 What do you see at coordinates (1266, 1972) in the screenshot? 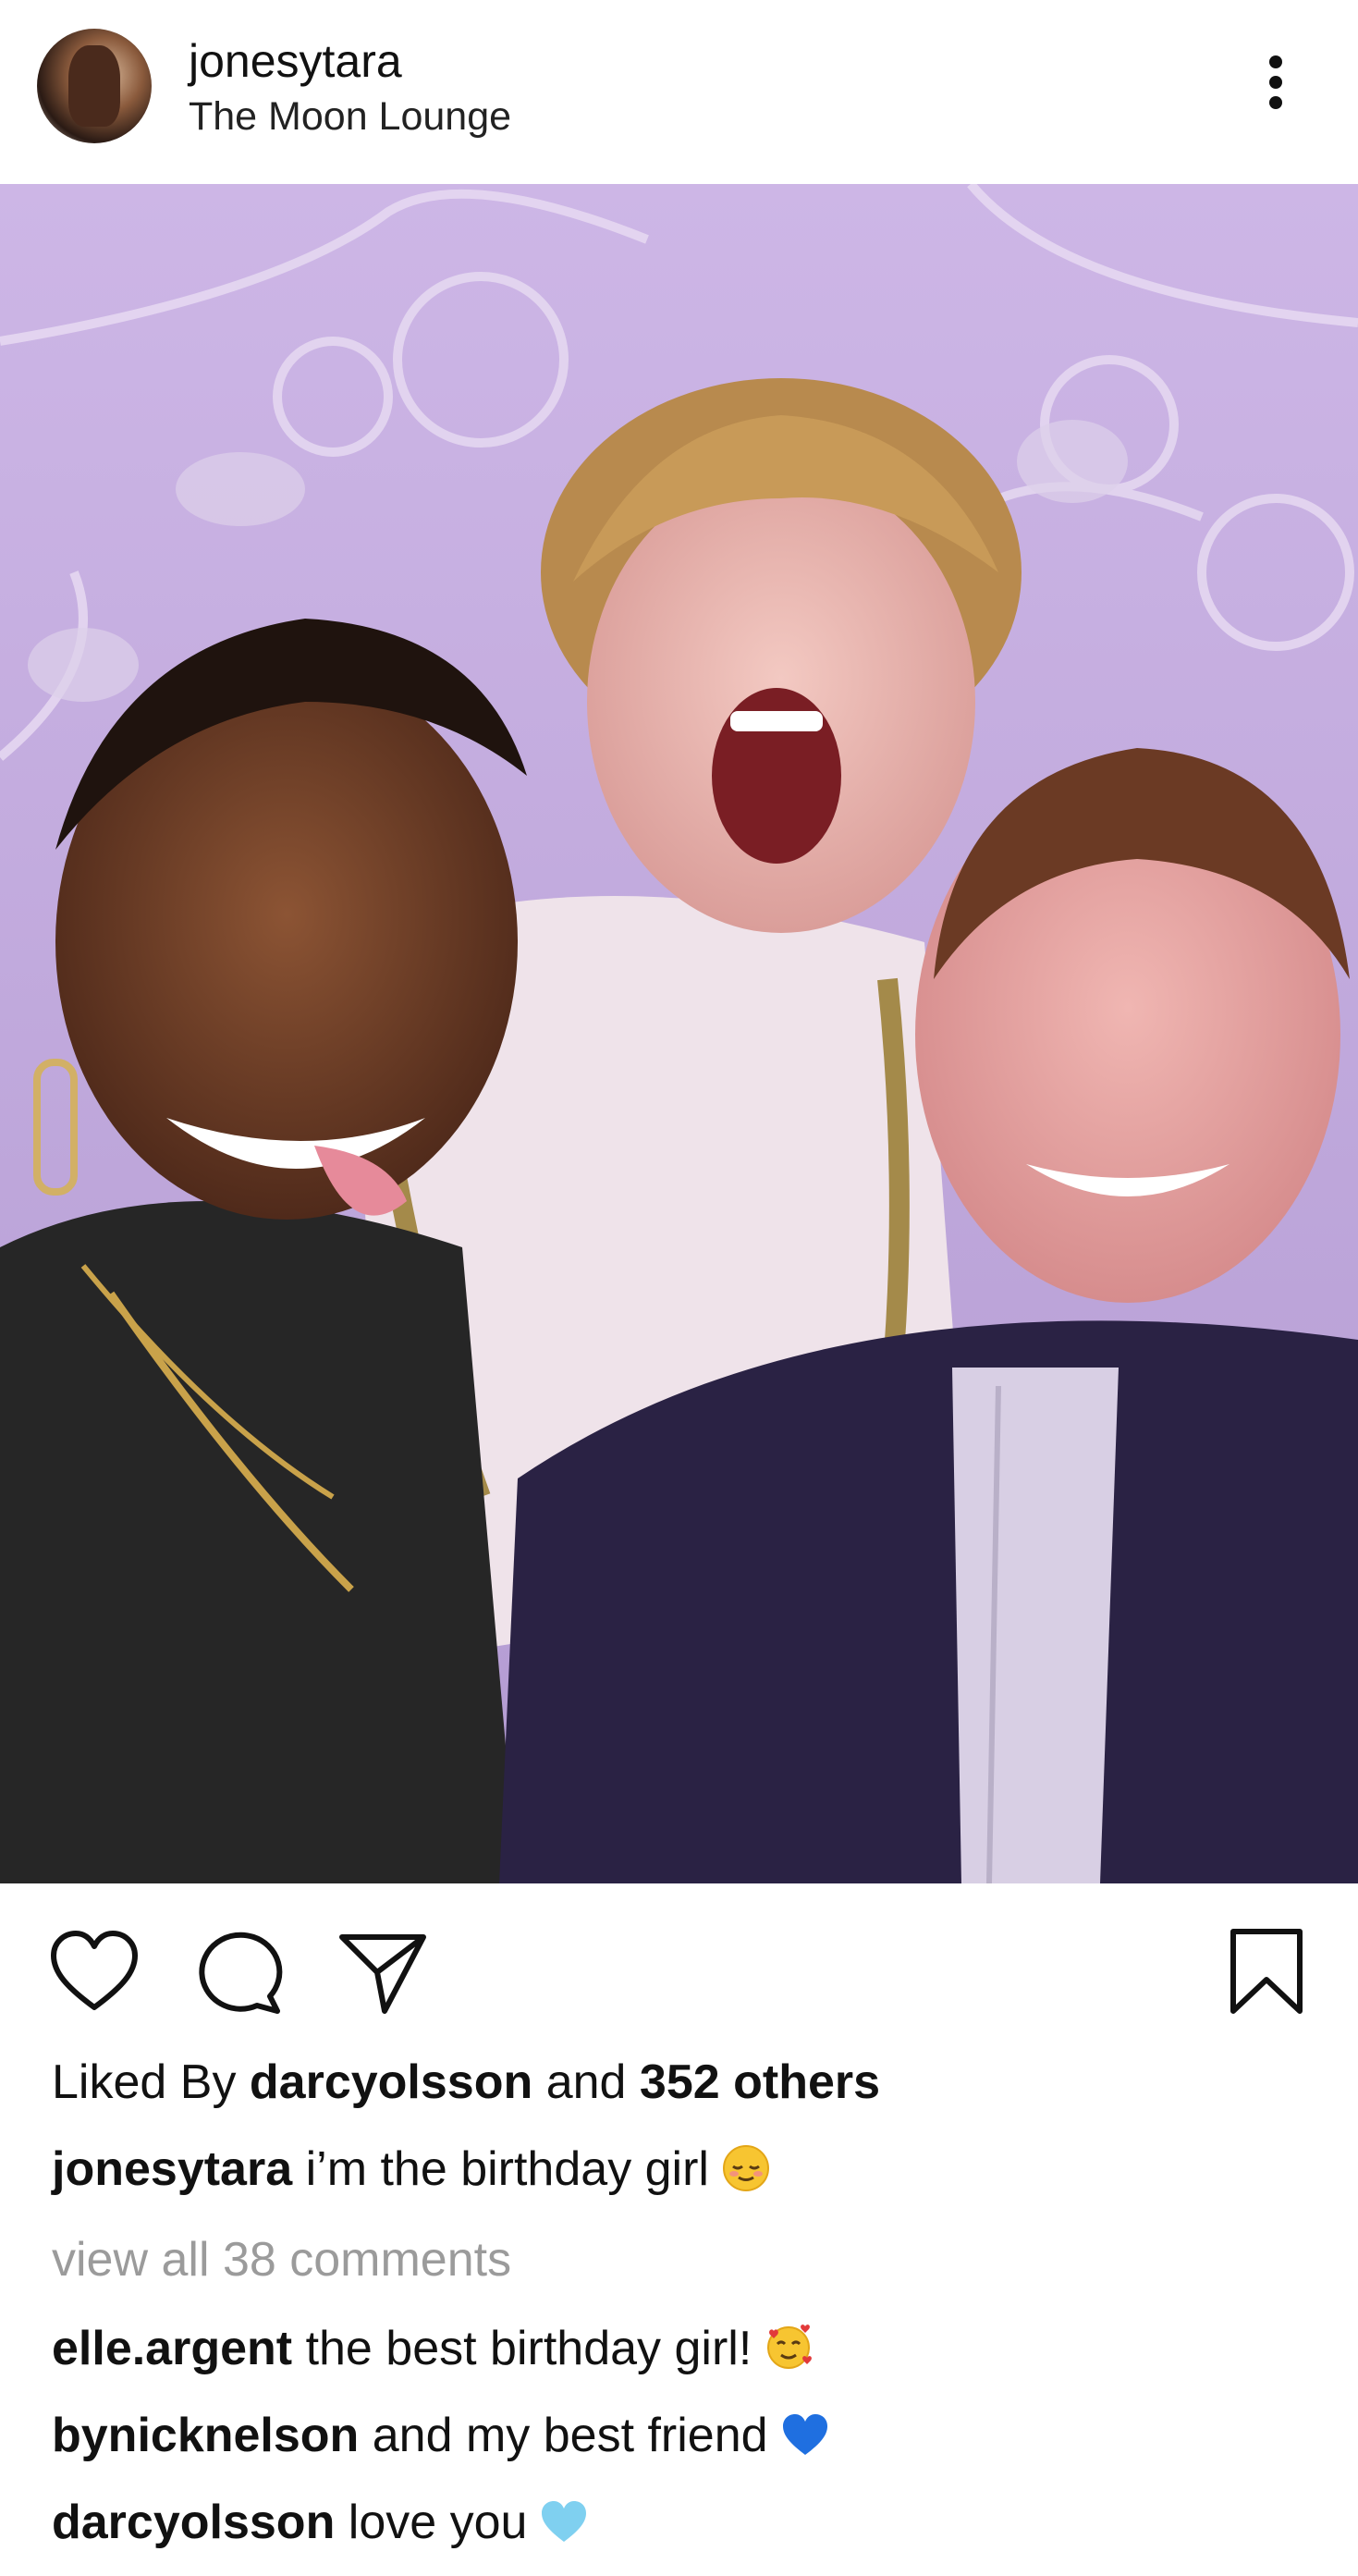
I see `bookmark-icon` at bounding box center [1266, 1972].